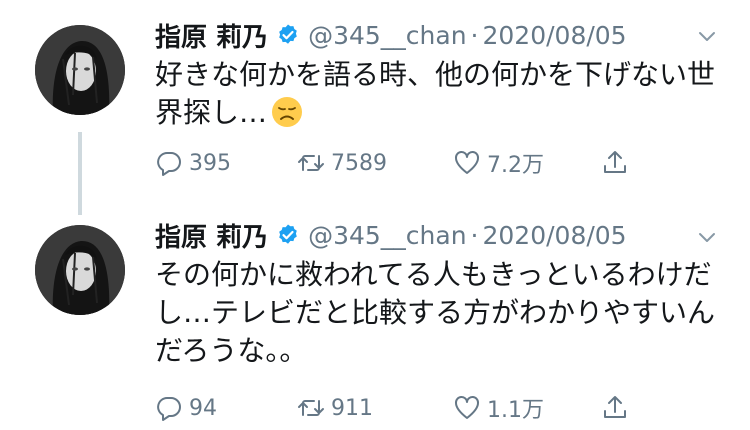 The width and height of the screenshot is (750, 430). Describe the element at coordinates (287, 112) in the screenshot. I see `disappointed-face-emoji` at that location.